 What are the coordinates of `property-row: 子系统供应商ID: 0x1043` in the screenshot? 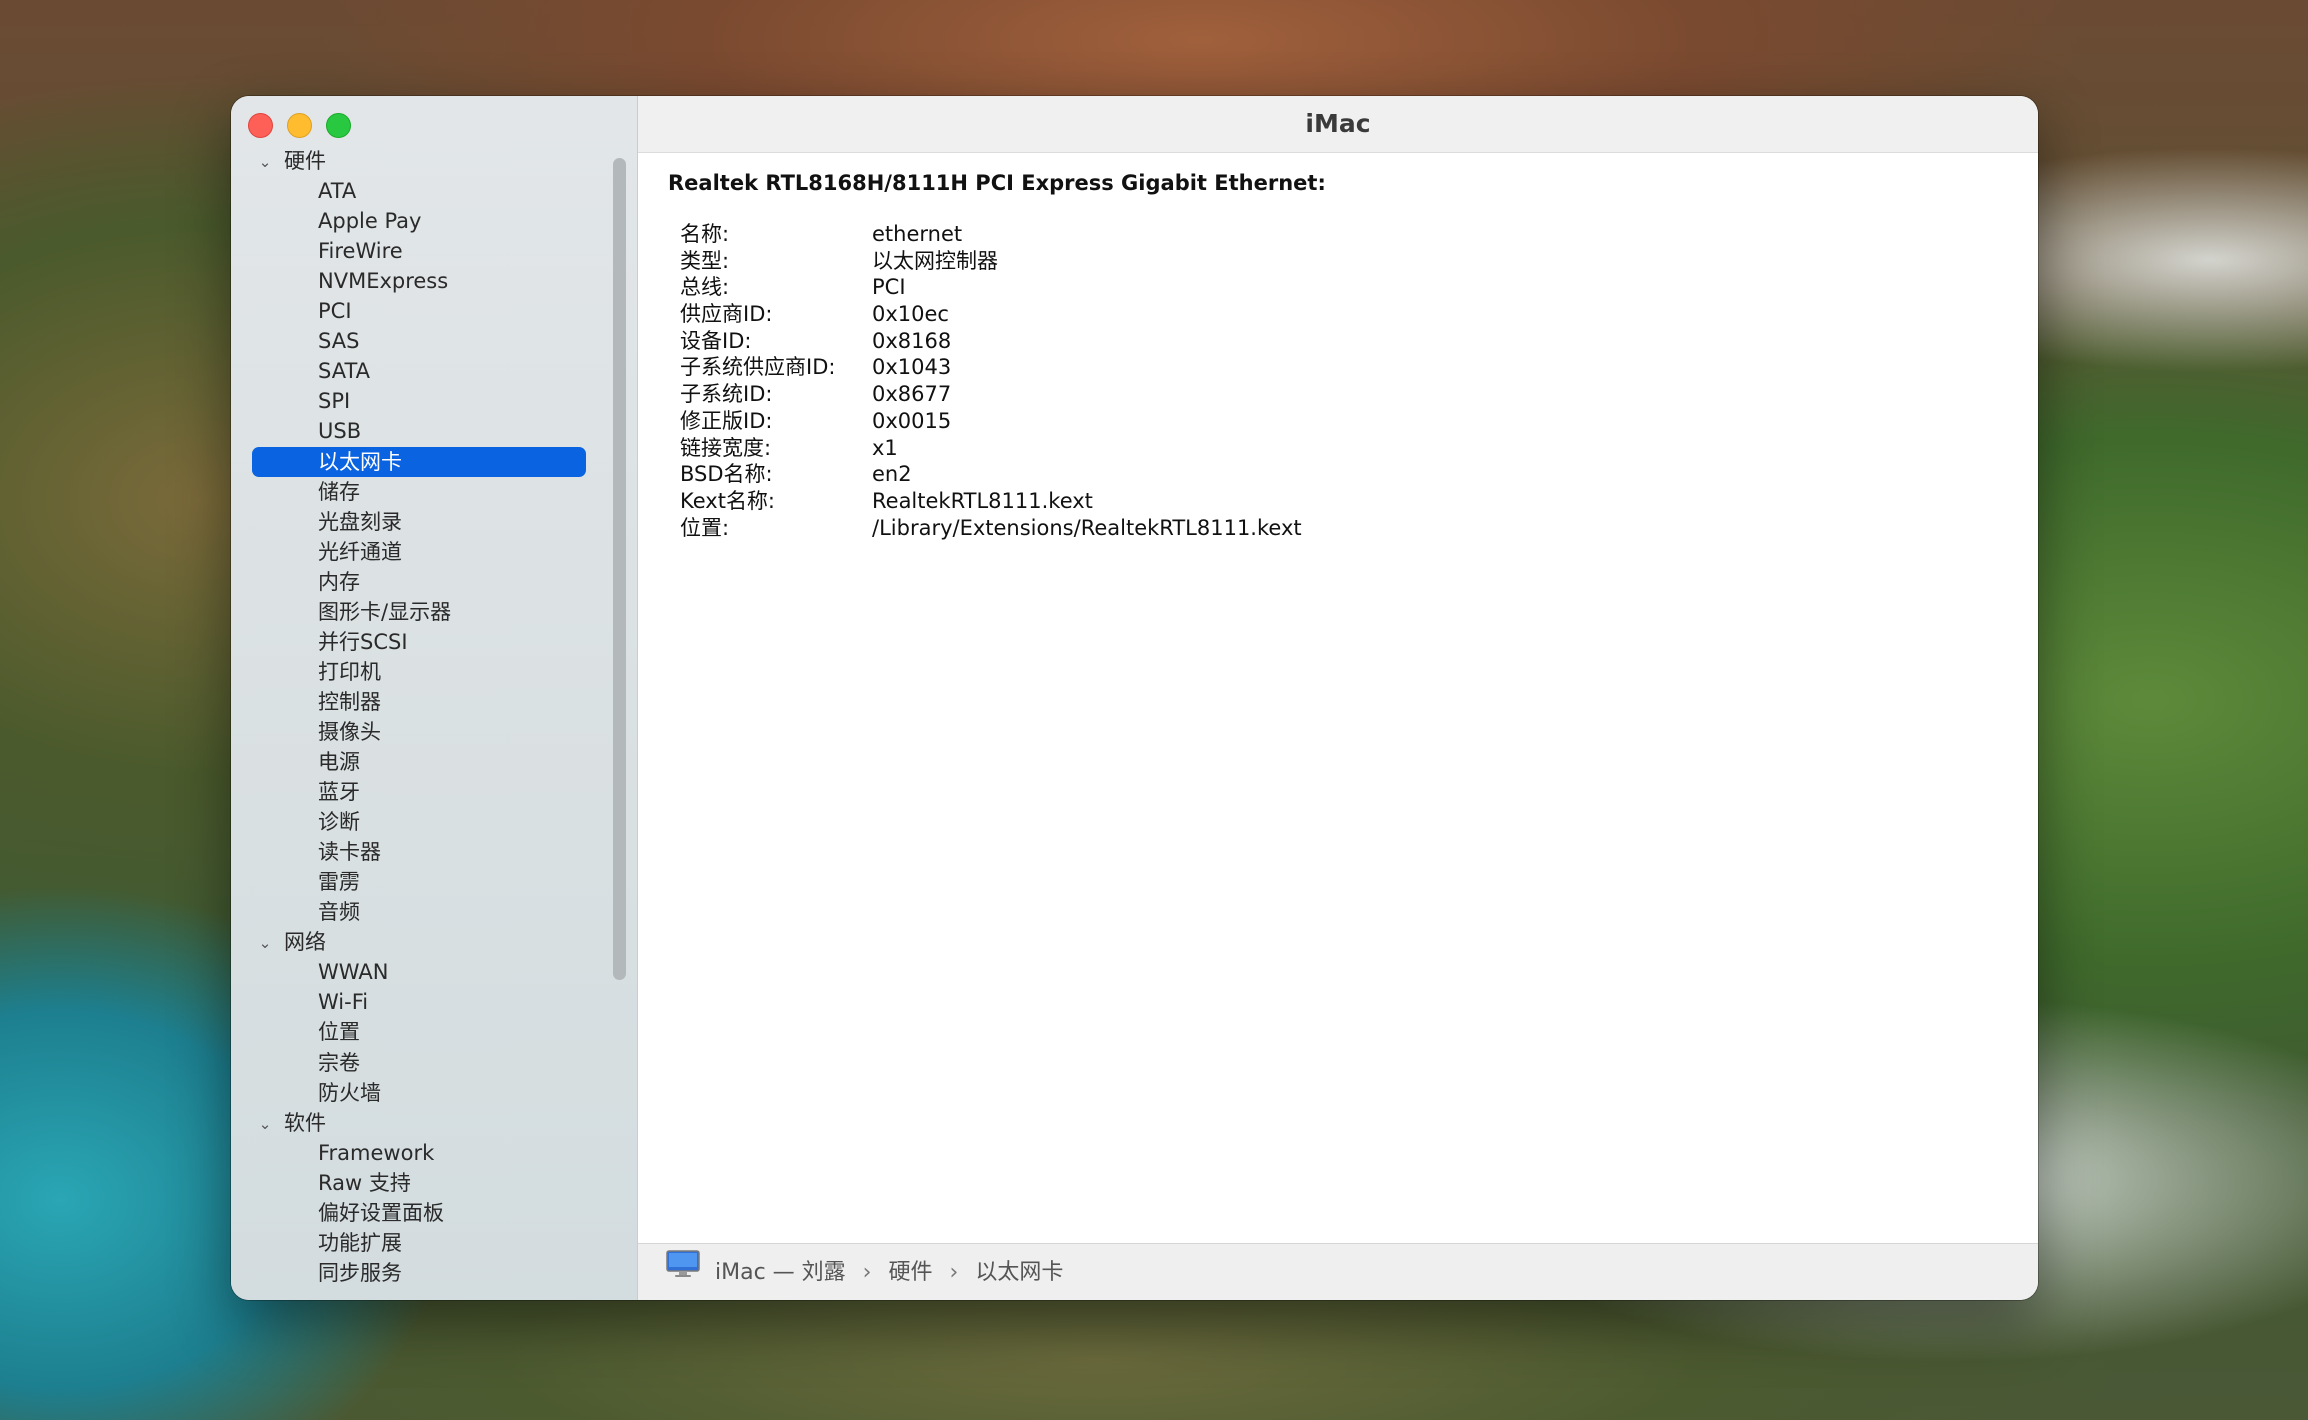 It's located at (991, 367).